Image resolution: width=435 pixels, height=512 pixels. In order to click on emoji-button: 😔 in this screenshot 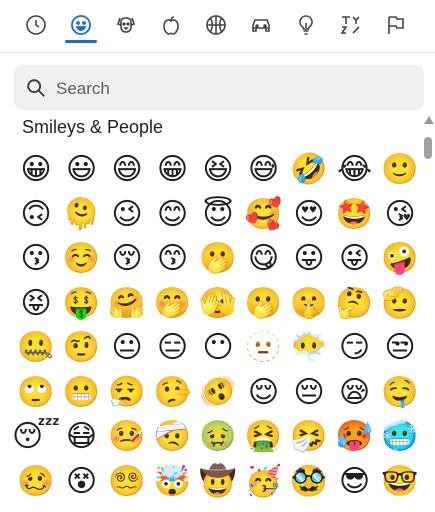, I will do `click(309, 393)`.